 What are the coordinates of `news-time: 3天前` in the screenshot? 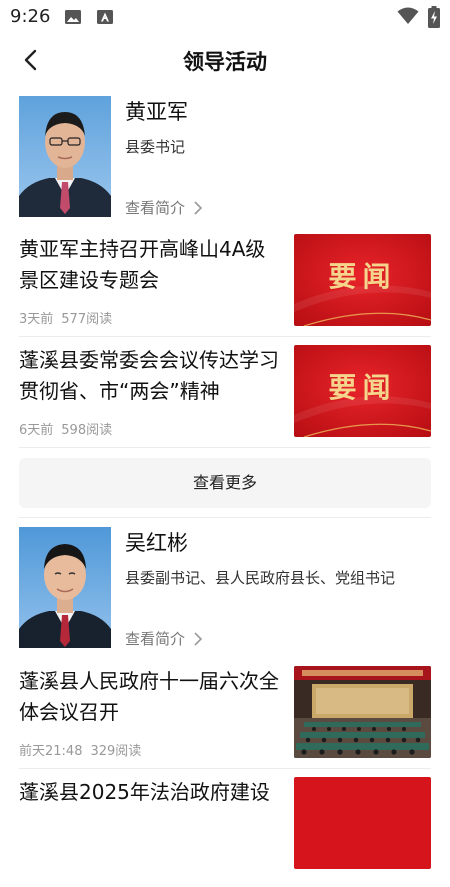 It's located at (36, 319).